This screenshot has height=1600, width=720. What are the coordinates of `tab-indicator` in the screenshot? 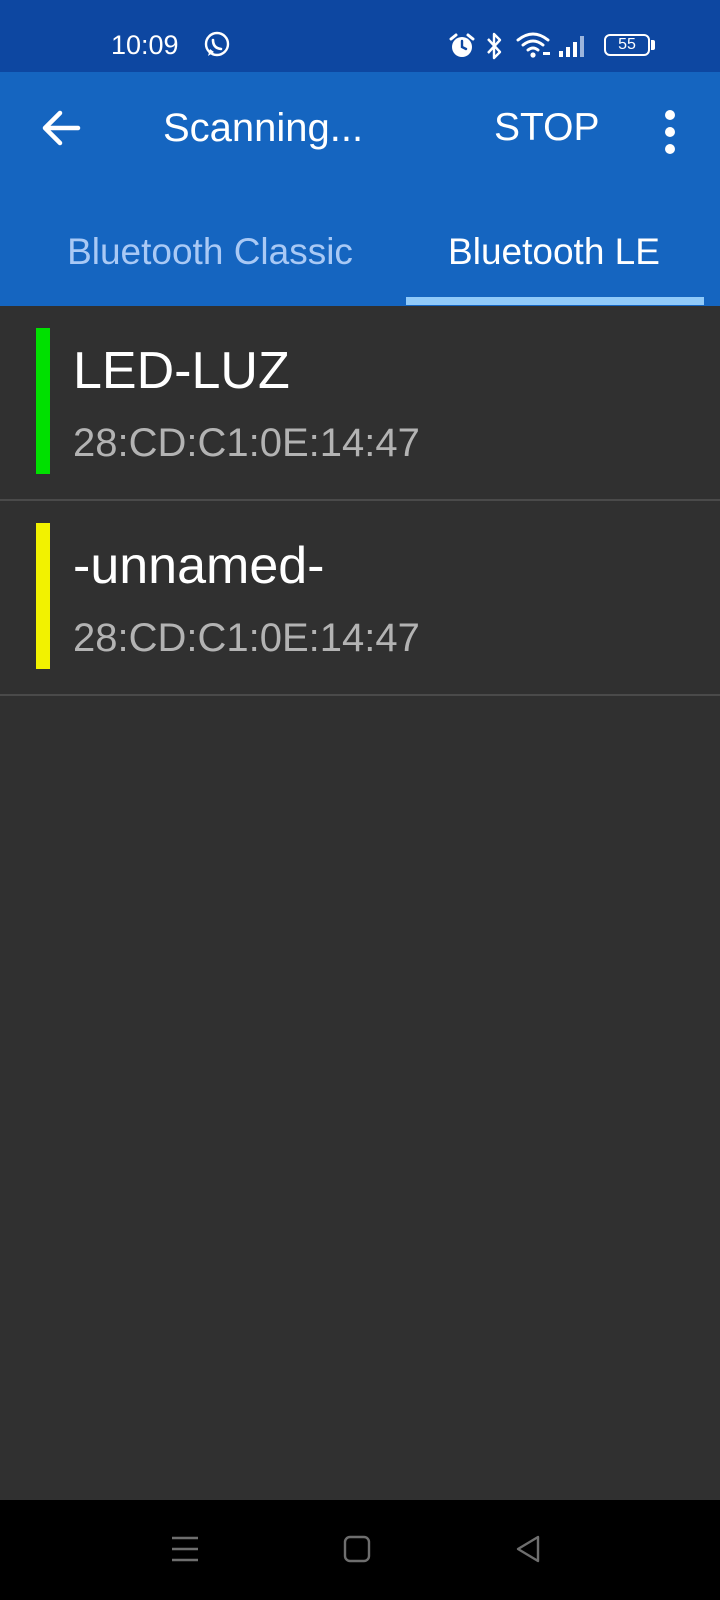 It's located at (555, 301).